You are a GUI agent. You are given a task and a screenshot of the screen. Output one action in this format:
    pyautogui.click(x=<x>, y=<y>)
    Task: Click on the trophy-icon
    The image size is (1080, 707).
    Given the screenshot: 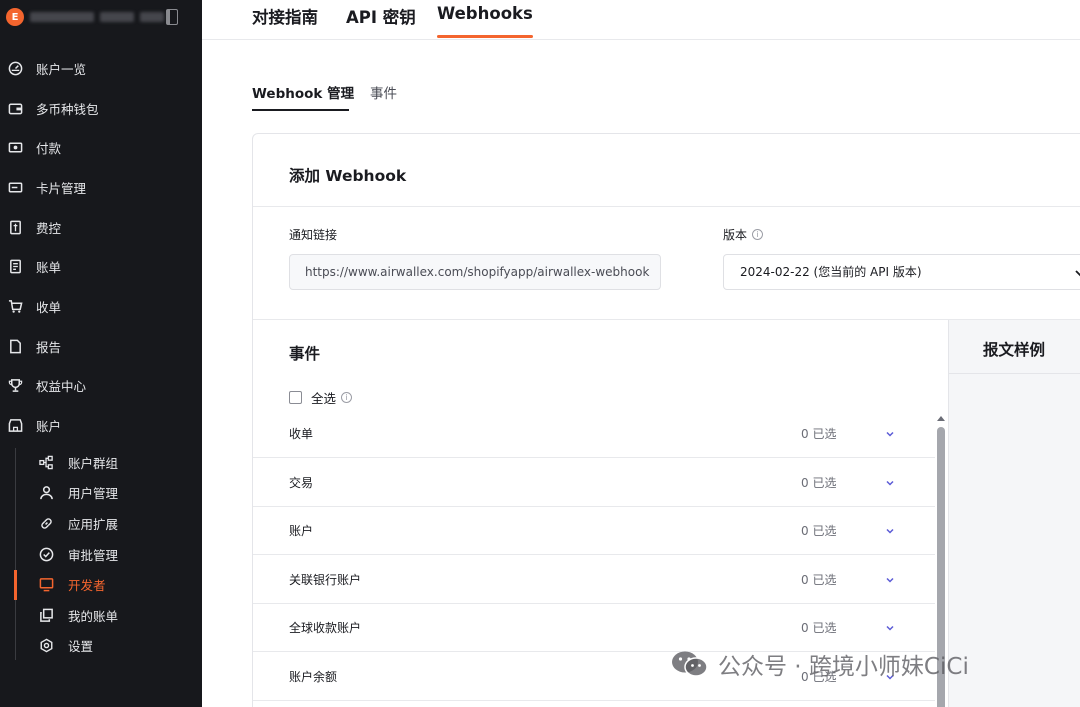 What is the action you would take?
    pyautogui.click(x=15, y=385)
    